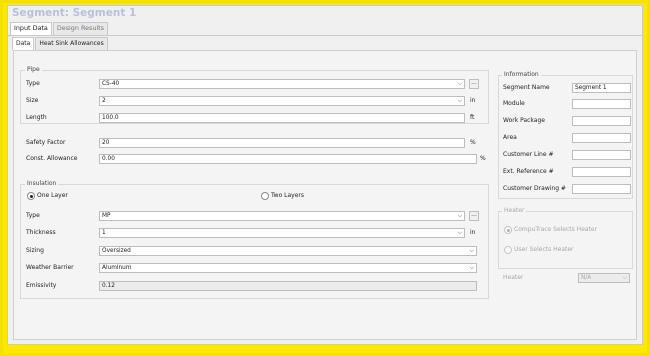 The height and width of the screenshot is (356, 650). What do you see at coordinates (282, 216) in the screenshot?
I see `insulation-type-select: MP ⌵` at bounding box center [282, 216].